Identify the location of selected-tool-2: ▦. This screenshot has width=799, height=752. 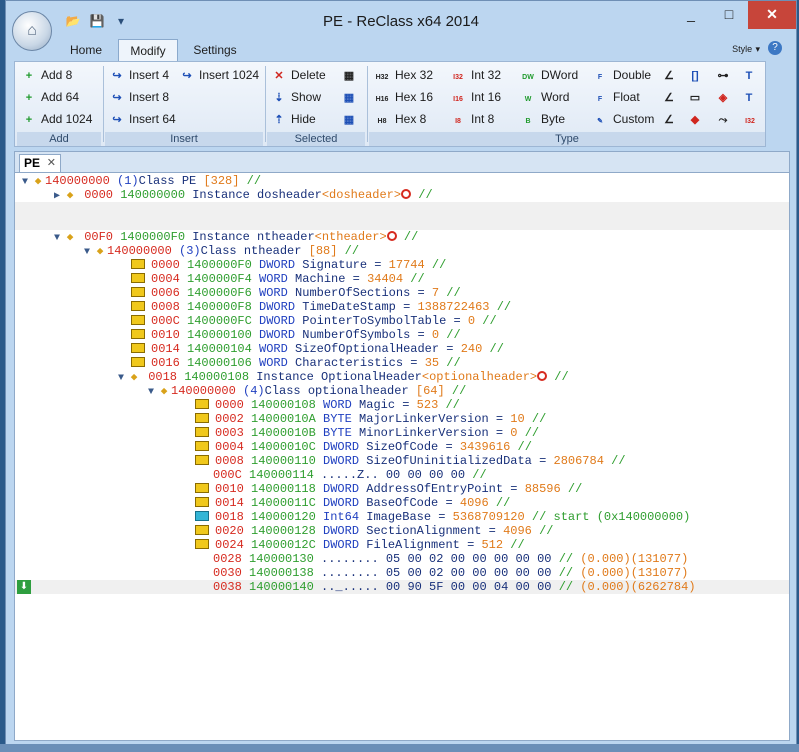
(351, 97).